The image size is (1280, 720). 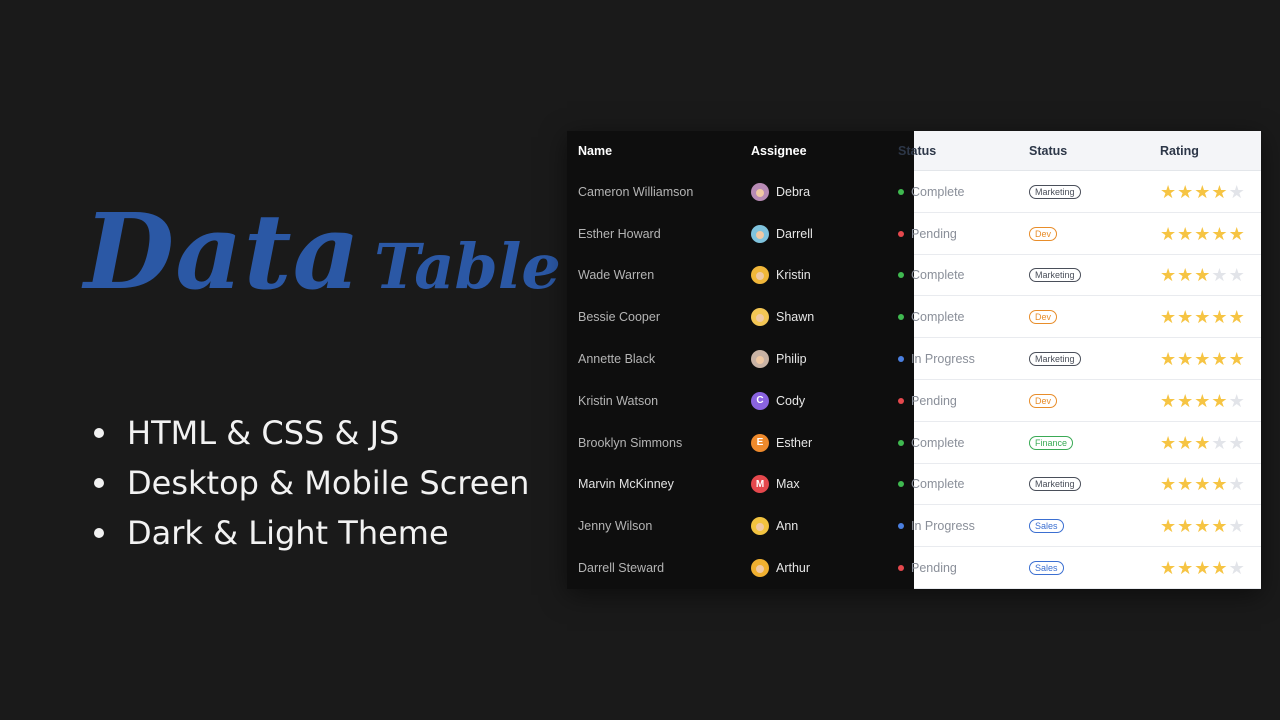 I want to click on cell-assignee: C Cody, so click(x=821, y=401).